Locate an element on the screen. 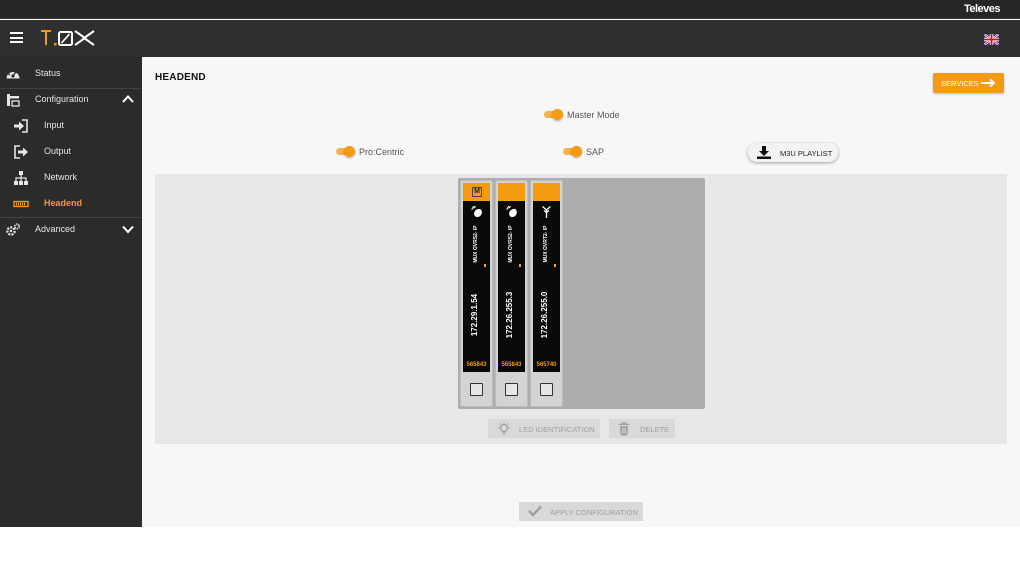 This screenshot has height=562, width=1020. module-serial: 565740 is located at coordinates (546, 365).